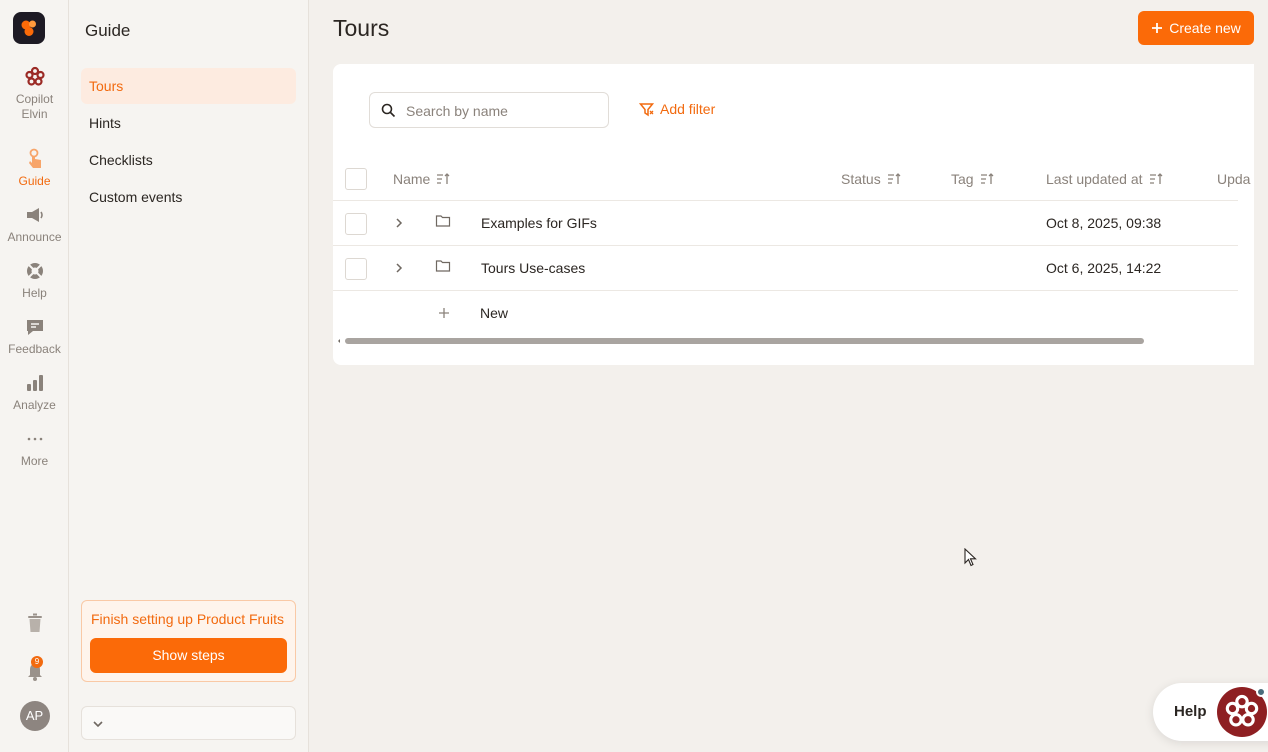  What do you see at coordinates (1094, 179) in the screenshot?
I see `column-last-updated-label: Last updated at` at bounding box center [1094, 179].